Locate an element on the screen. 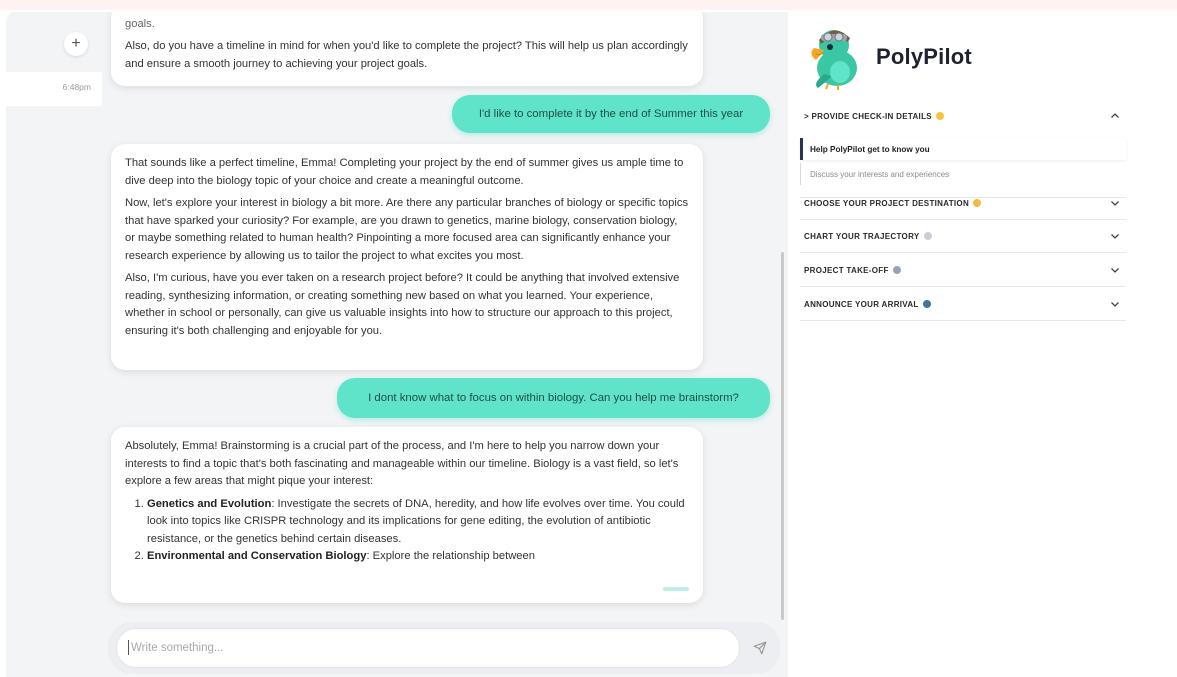 The width and height of the screenshot is (1177, 677). send-button is located at coordinates (760, 648).